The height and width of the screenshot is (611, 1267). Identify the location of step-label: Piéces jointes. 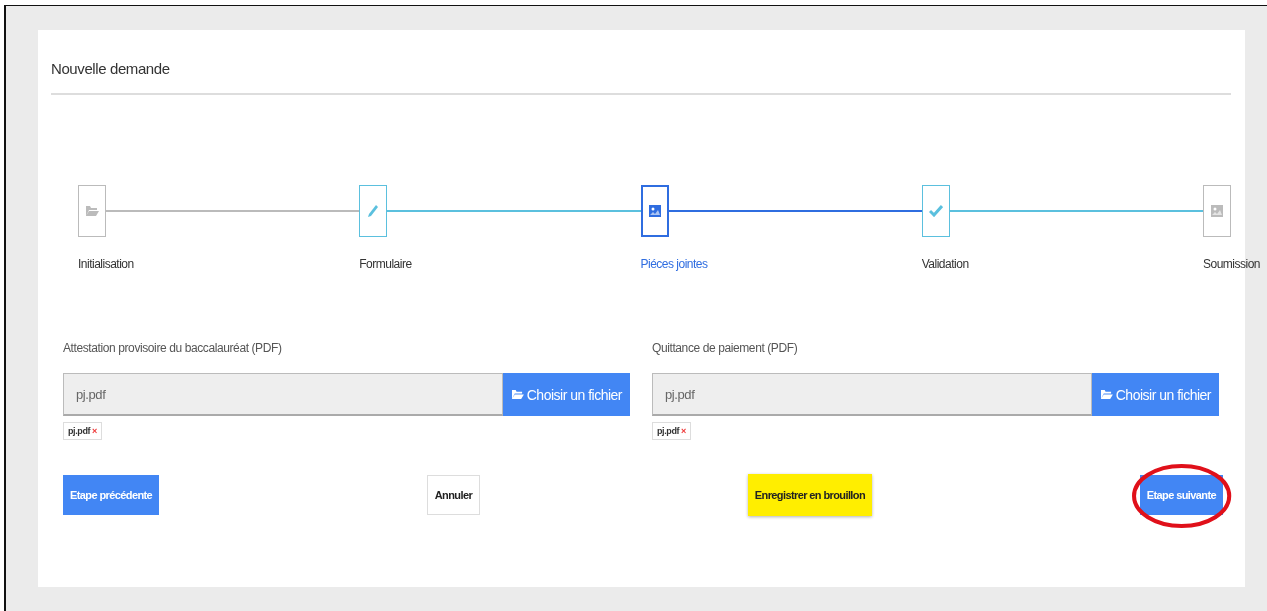
(674, 264).